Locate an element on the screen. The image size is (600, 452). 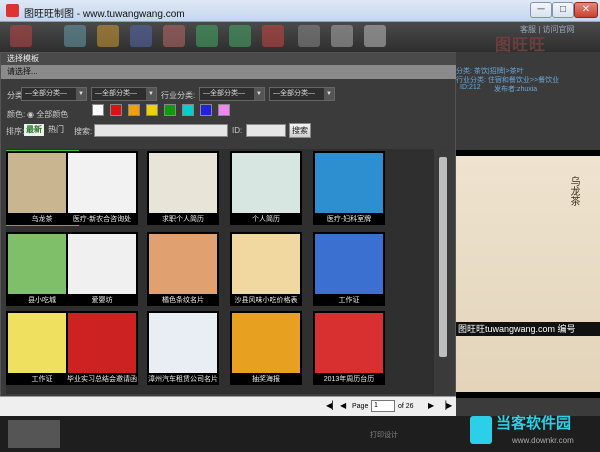
new-icon is located at coordinates (75, 36).